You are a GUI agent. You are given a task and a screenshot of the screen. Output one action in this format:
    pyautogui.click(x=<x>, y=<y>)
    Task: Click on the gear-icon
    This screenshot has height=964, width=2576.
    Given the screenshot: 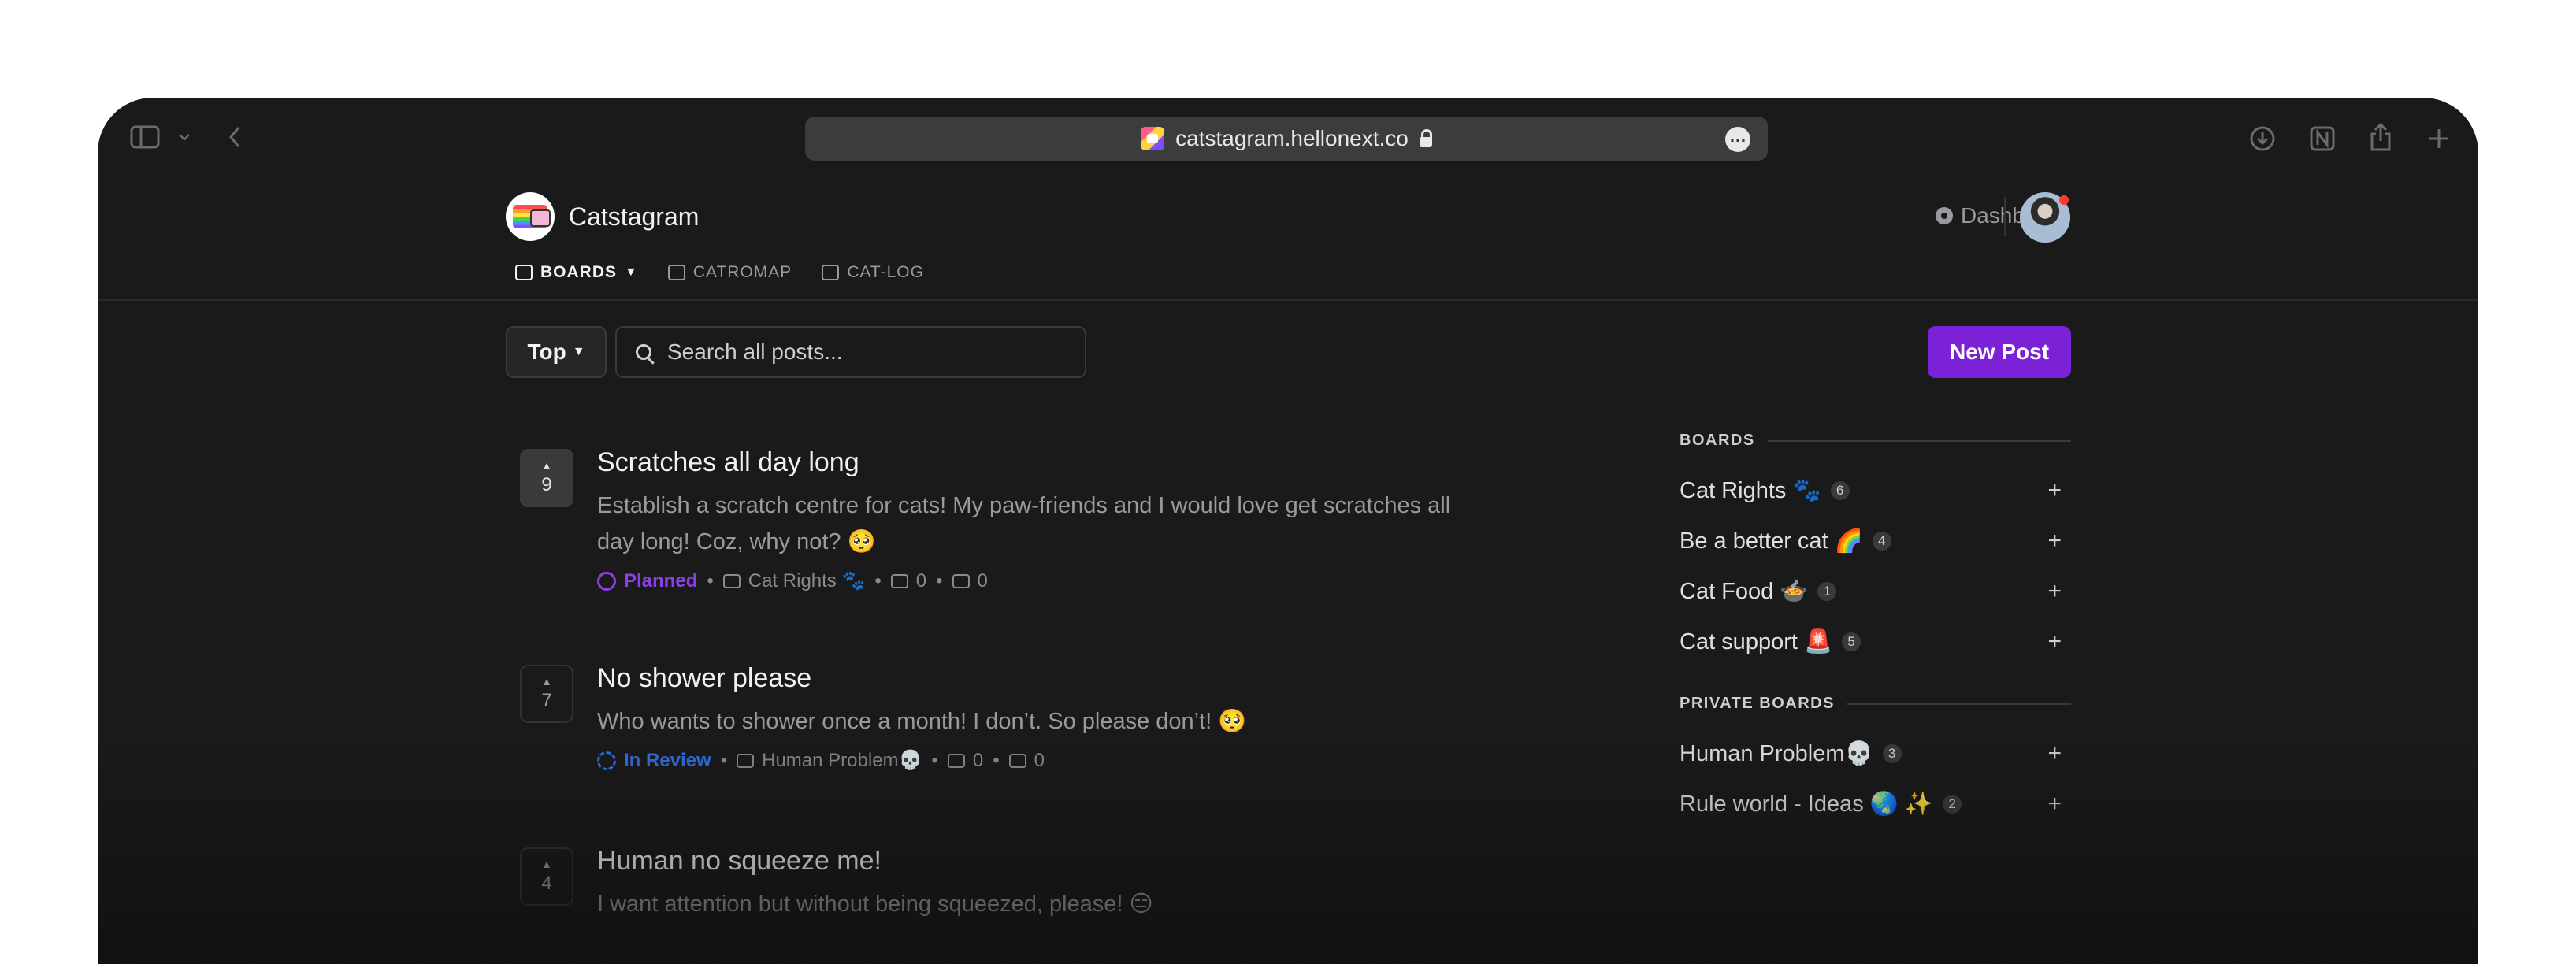 What is the action you would take?
    pyautogui.click(x=1944, y=215)
    